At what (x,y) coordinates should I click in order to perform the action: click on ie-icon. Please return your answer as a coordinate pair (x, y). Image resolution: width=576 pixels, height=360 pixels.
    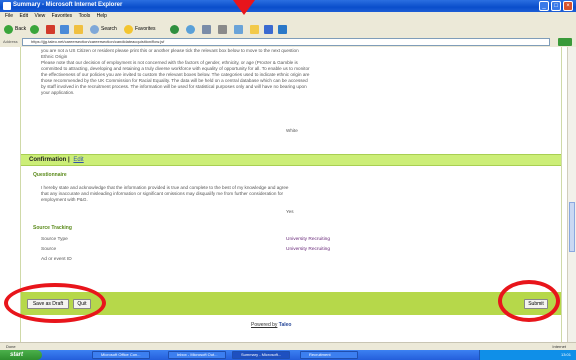
    Looking at the image, I should click on (7, 6).